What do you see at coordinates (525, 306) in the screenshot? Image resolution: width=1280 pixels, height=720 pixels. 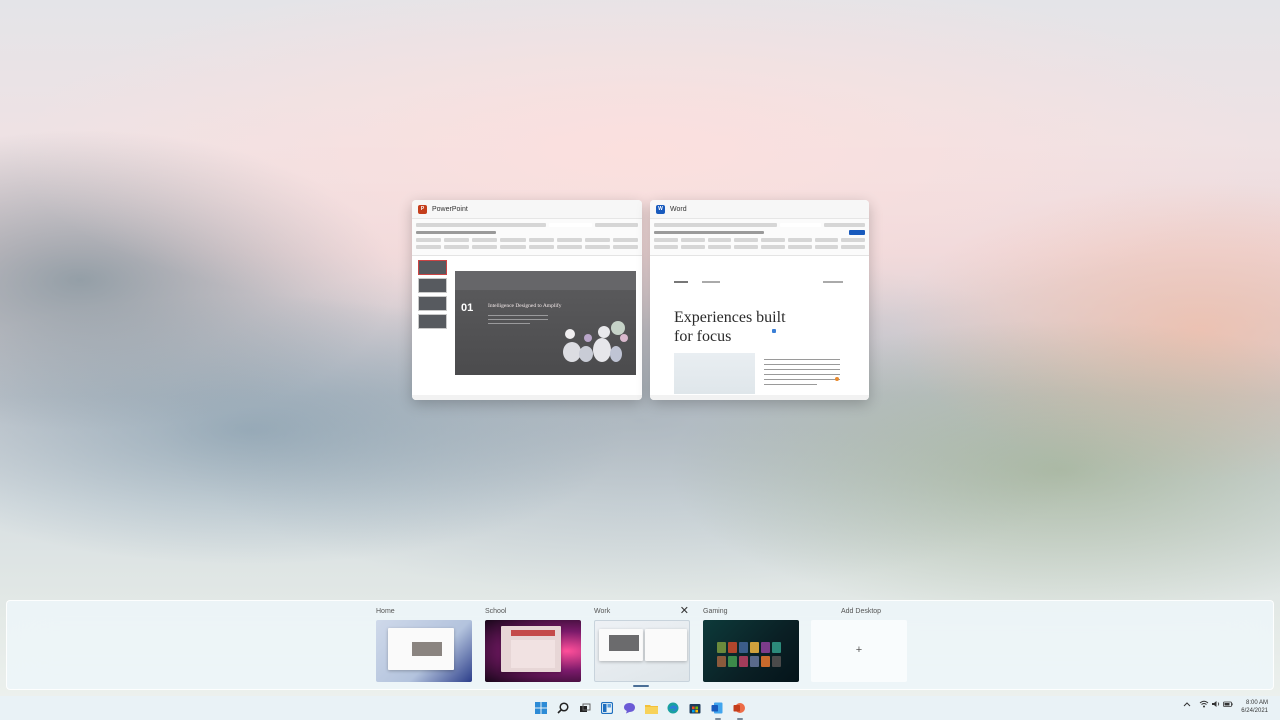 I see `slide-title: Intelligence Designed to Amplify` at bounding box center [525, 306].